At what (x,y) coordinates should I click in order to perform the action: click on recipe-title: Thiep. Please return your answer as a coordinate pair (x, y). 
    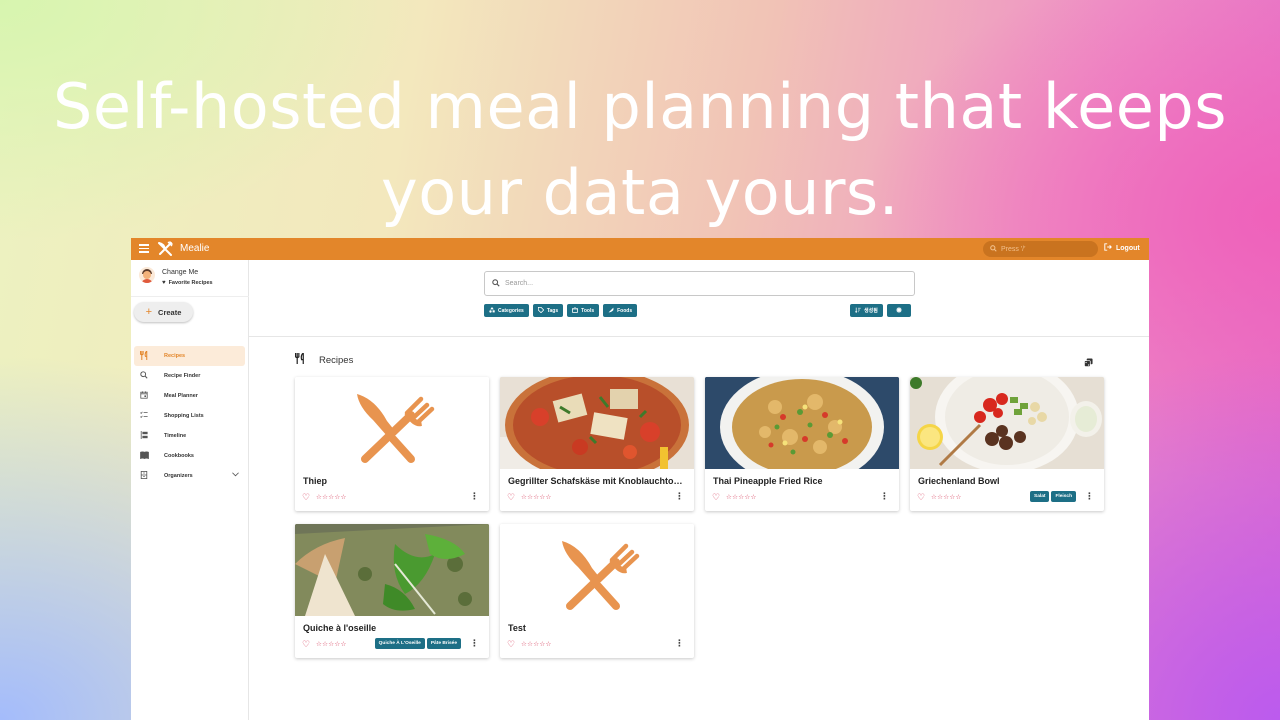
    Looking at the image, I should click on (393, 481).